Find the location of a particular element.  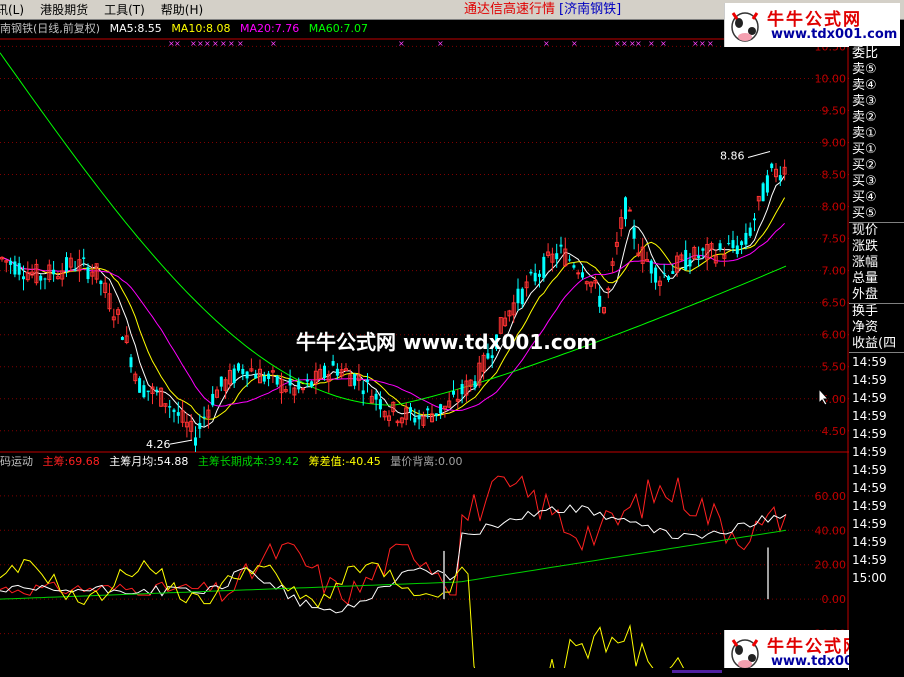

time-label-2: 14:59 is located at coordinates (869, 398).